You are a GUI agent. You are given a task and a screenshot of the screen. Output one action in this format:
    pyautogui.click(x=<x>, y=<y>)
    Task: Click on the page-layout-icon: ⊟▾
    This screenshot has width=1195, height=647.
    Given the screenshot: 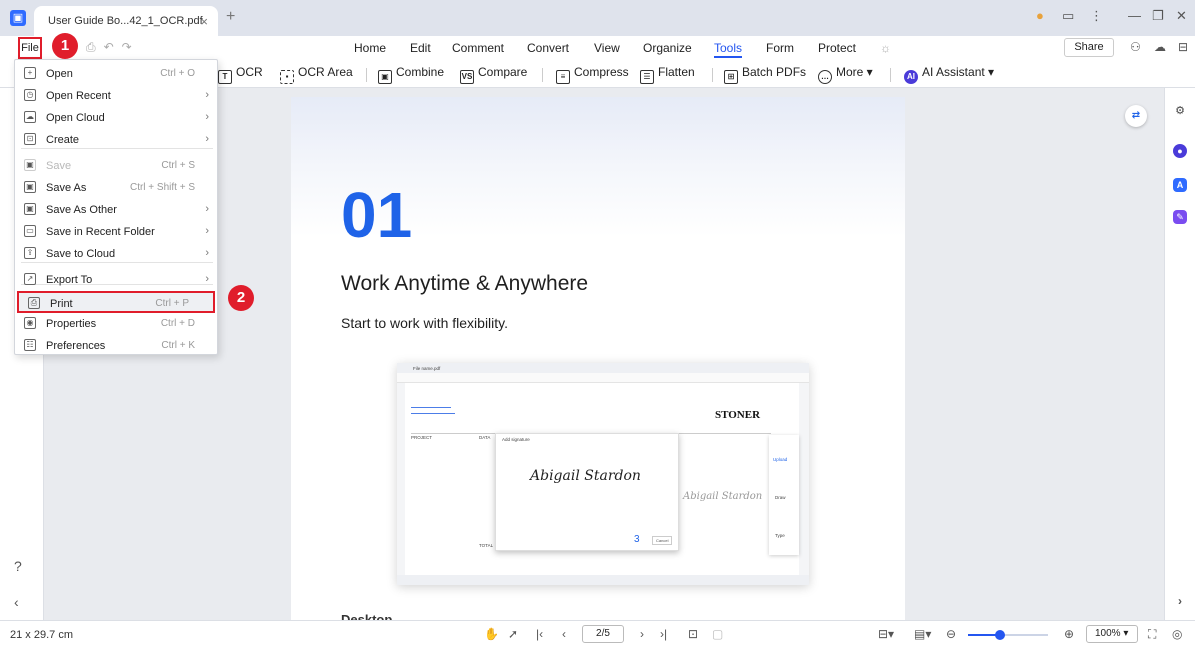 What is the action you would take?
    pyautogui.click(x=886, y=634)
    